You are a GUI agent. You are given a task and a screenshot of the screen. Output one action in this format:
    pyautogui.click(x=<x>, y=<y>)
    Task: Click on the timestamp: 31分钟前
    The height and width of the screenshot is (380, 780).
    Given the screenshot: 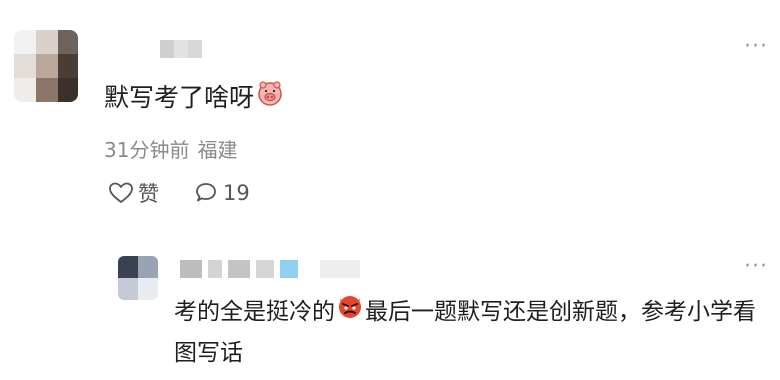 What is the action you would take?
    pyautogui.click(x=147, y=150)
    